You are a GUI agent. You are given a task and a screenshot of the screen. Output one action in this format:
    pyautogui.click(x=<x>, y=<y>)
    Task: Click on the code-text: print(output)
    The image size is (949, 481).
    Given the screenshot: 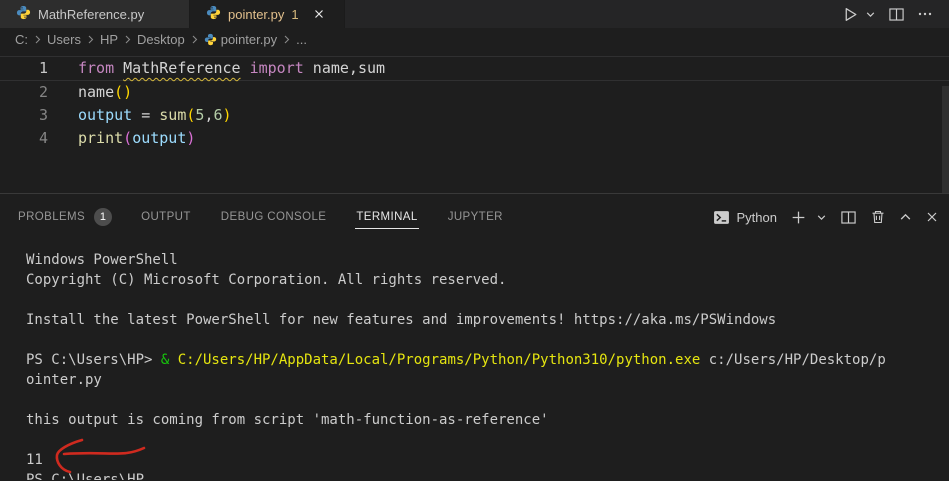 What is the action you would take?
    pyautogui.click(x=137, y=138)
    